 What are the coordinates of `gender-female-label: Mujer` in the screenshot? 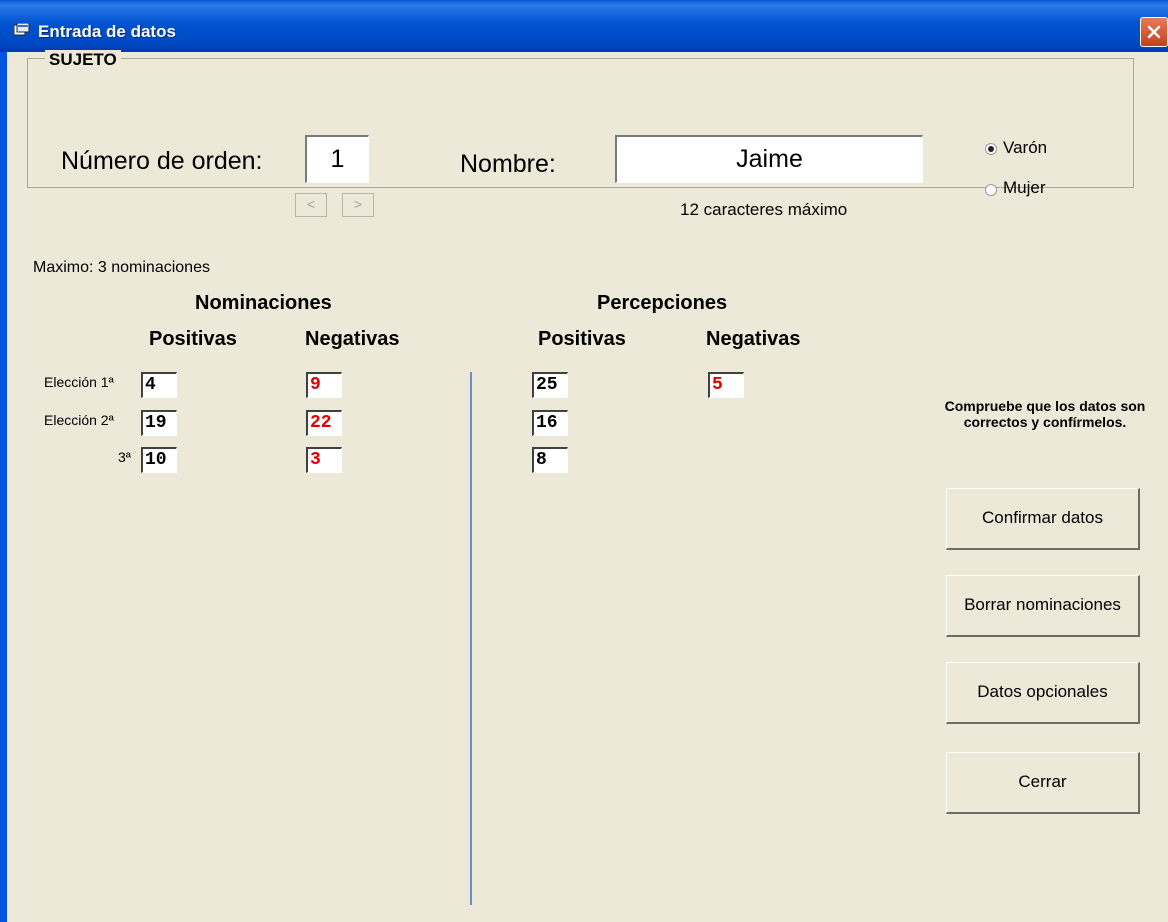 It's located at (1024, 188).